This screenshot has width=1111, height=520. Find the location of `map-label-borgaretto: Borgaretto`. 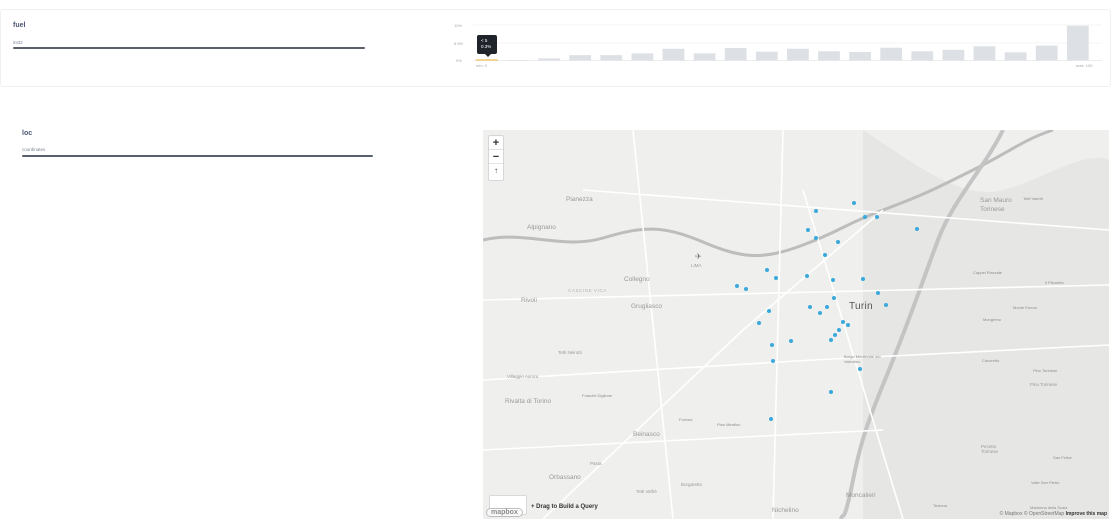

map-label-borgaretto: Borgaretto is located at coordinates (692, 484).